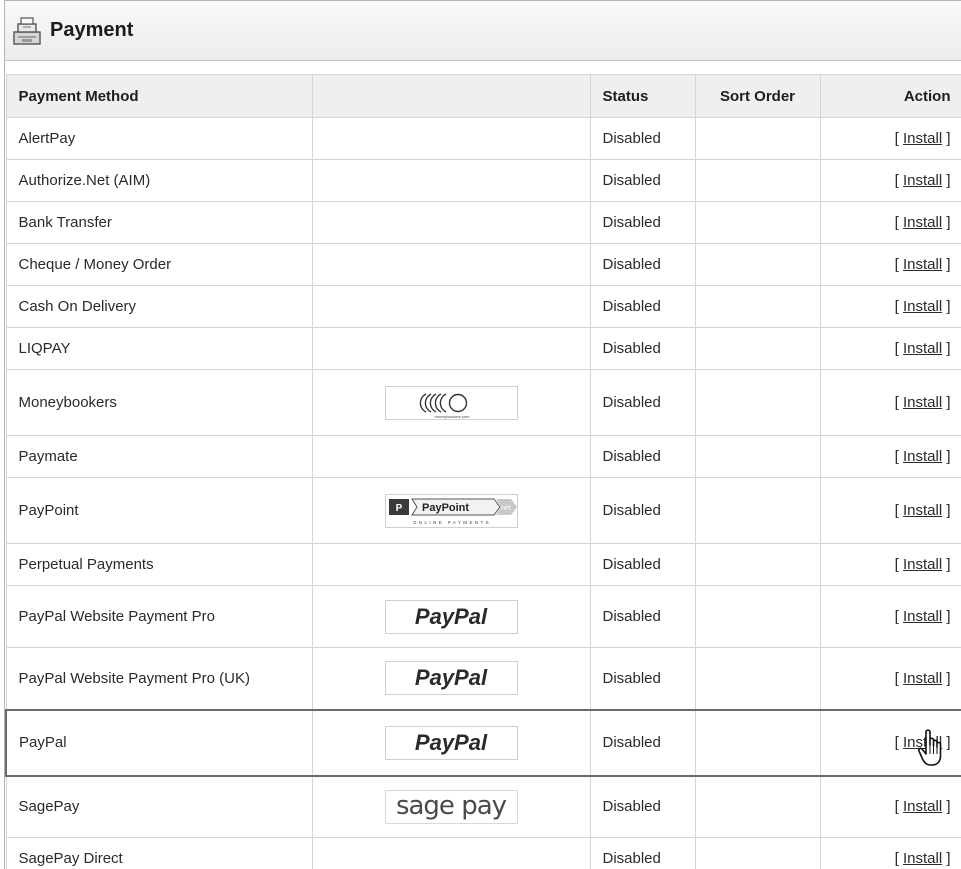 The width and height of the screenshot is (961, 869). What do you see at coordinates (159, 742) in the screenshot?
I see `payment-method-name: PayPal` at bounding box center [159, 742].